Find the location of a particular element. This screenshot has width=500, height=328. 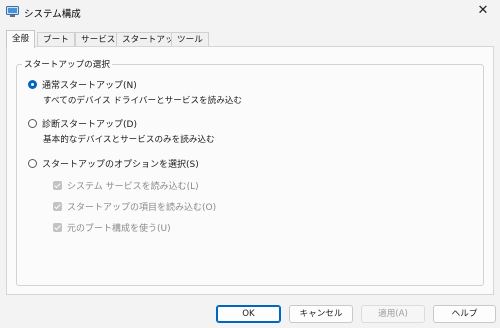

use-original-boot-config-checkbox: 元のブート構成を使う(U) is located at coordinates (112, 227).